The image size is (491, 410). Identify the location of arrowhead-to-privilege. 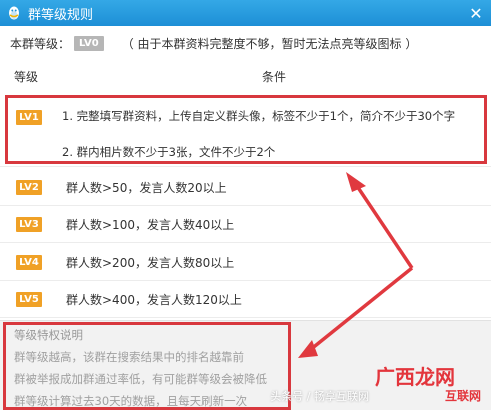
(308, 349).